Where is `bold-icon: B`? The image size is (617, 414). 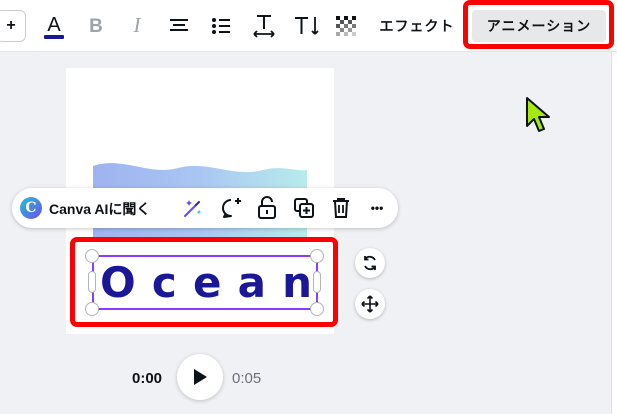
bold-icon: B is located at coordinates (96, 26).